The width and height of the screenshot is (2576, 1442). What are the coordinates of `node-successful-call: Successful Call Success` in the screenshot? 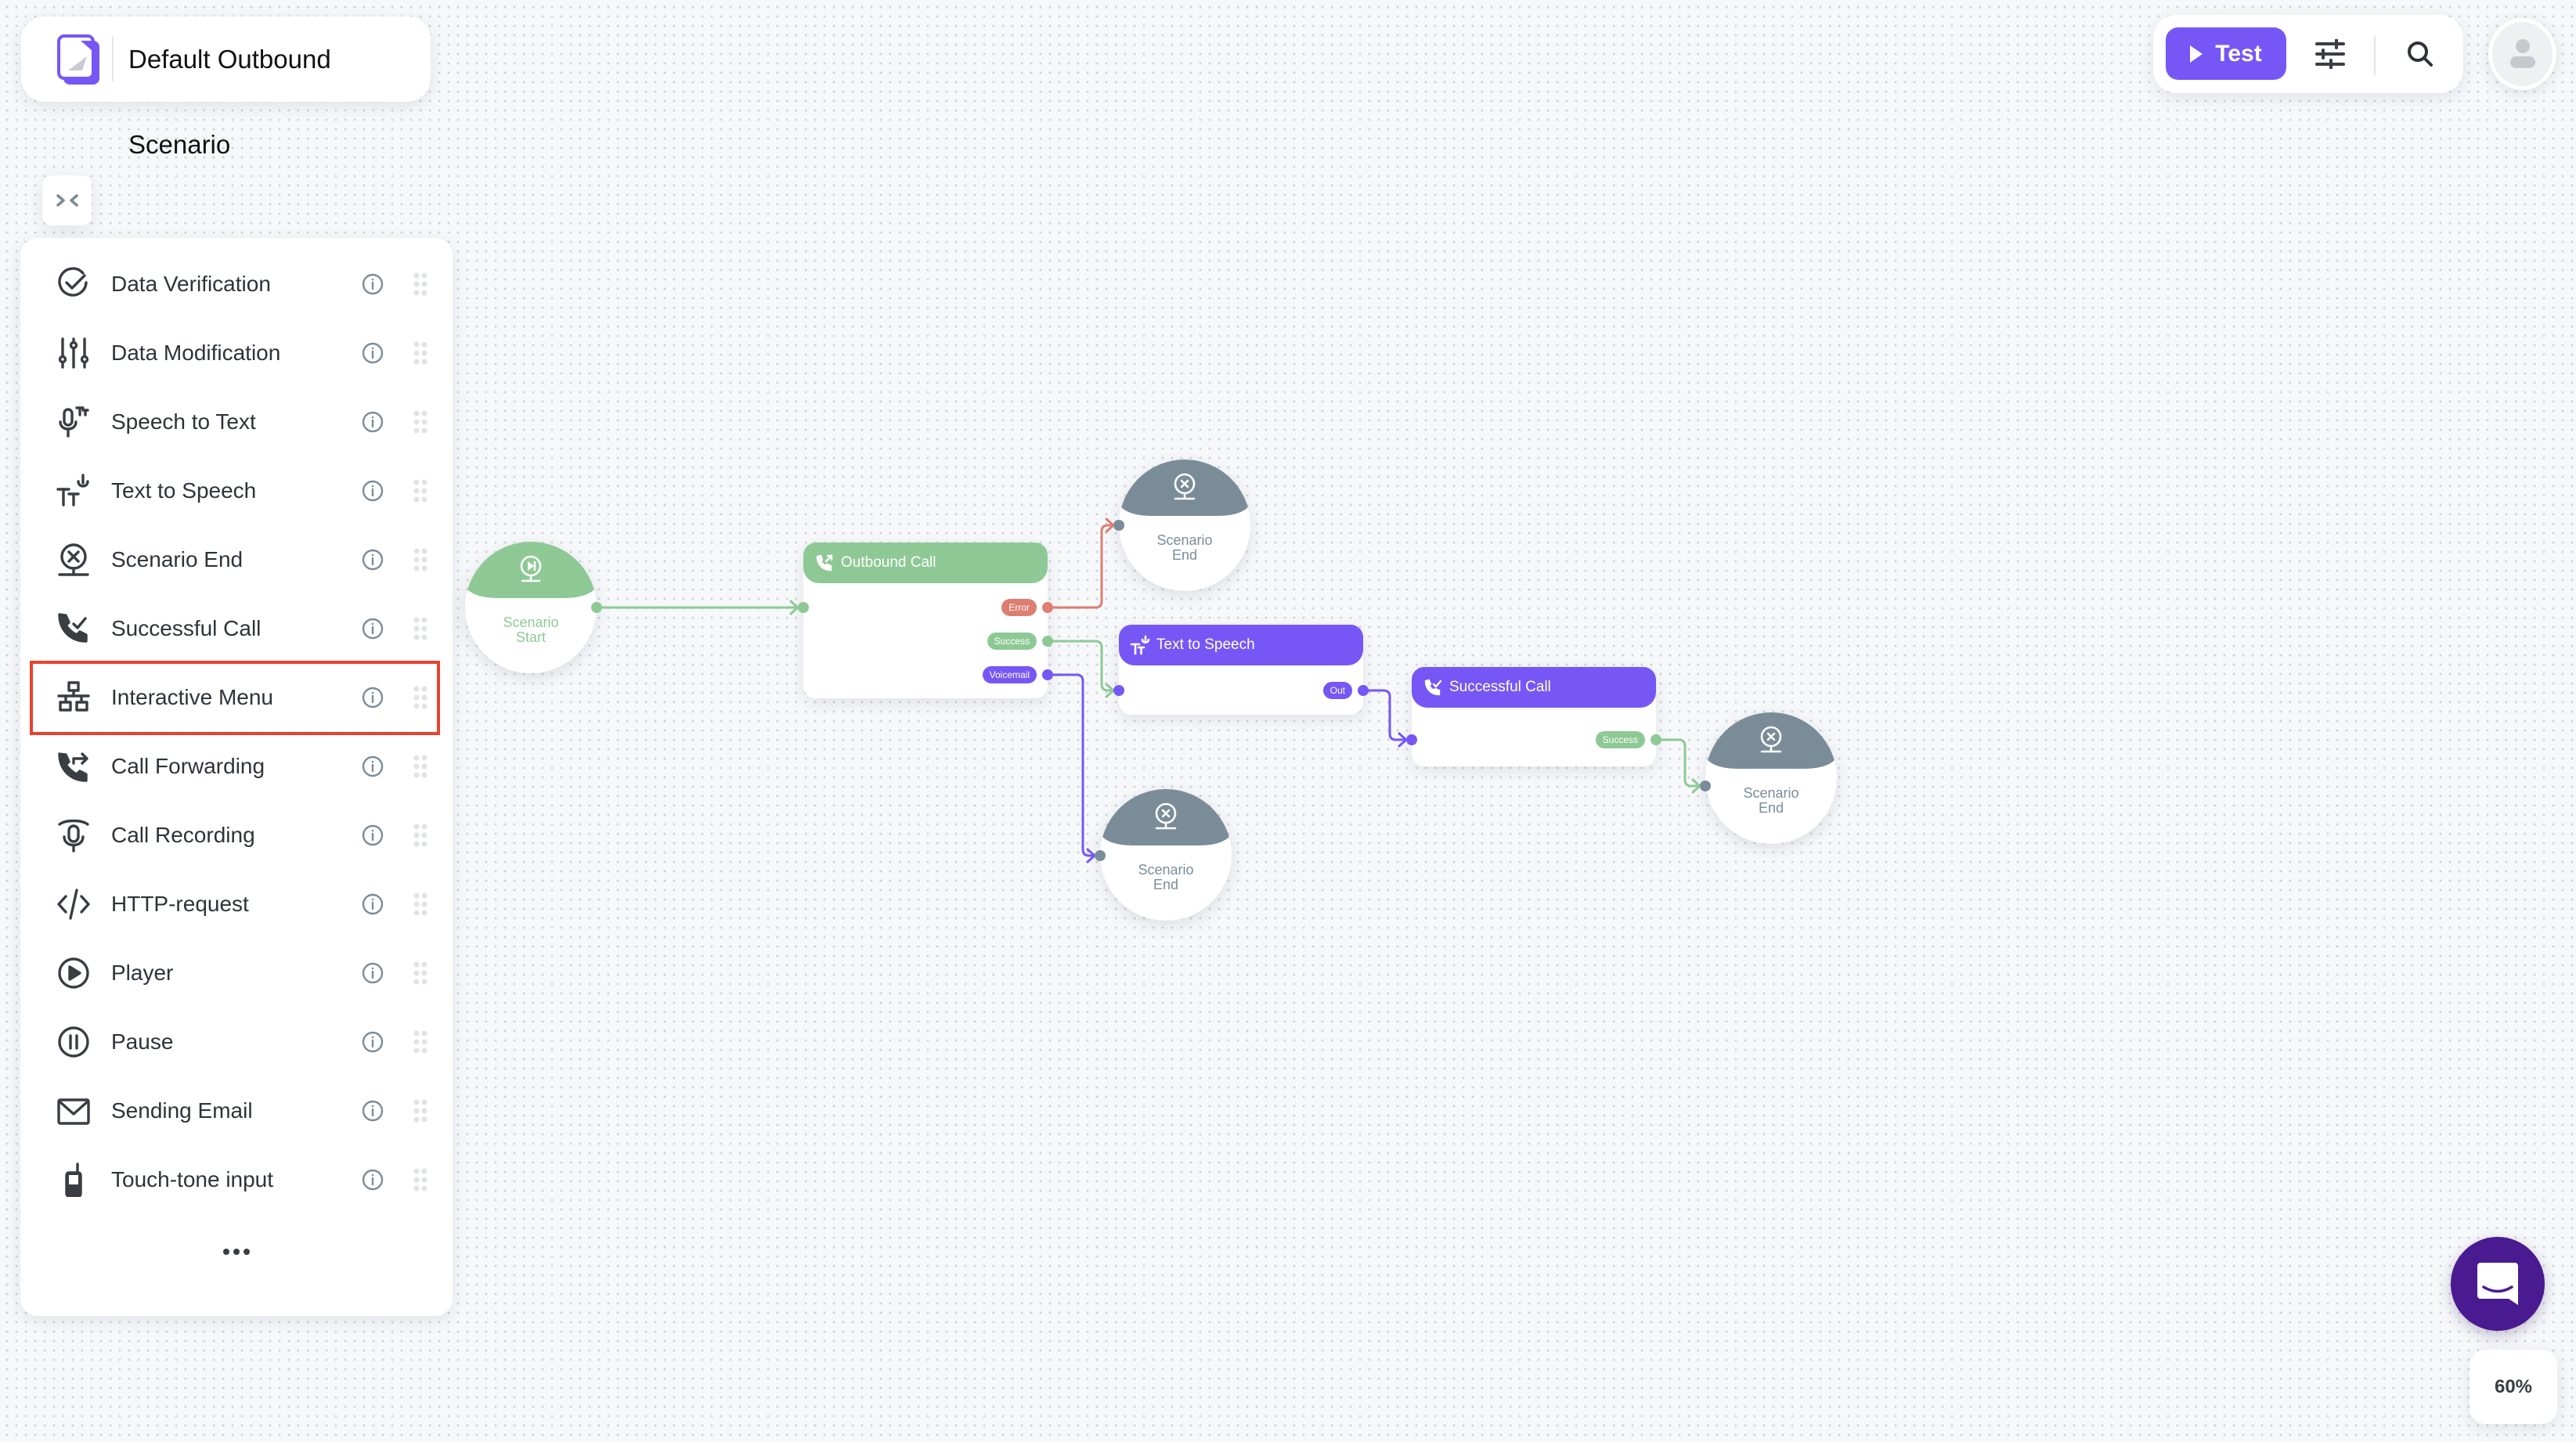 It's located at (1534, 717).